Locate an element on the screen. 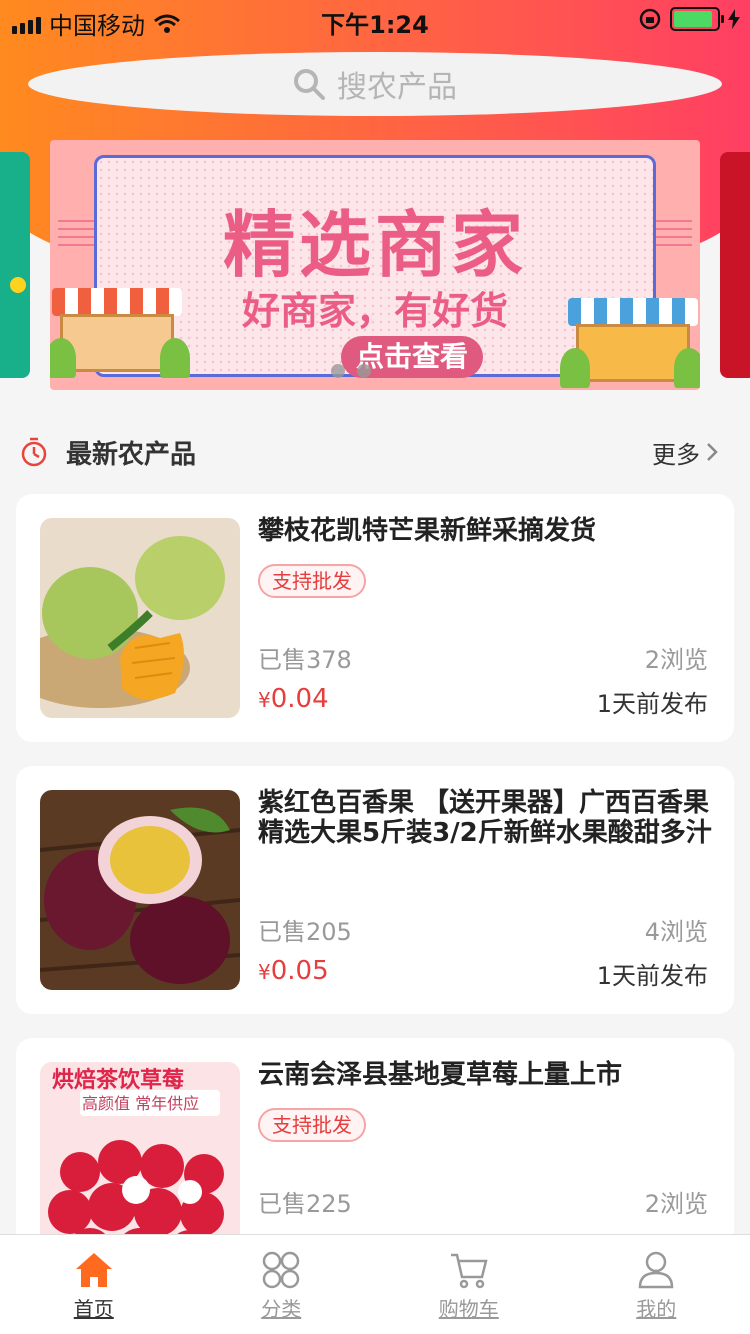 The height and width of the screenshot is (1334, 750). category-icon is located at coordinates (281, 1270).